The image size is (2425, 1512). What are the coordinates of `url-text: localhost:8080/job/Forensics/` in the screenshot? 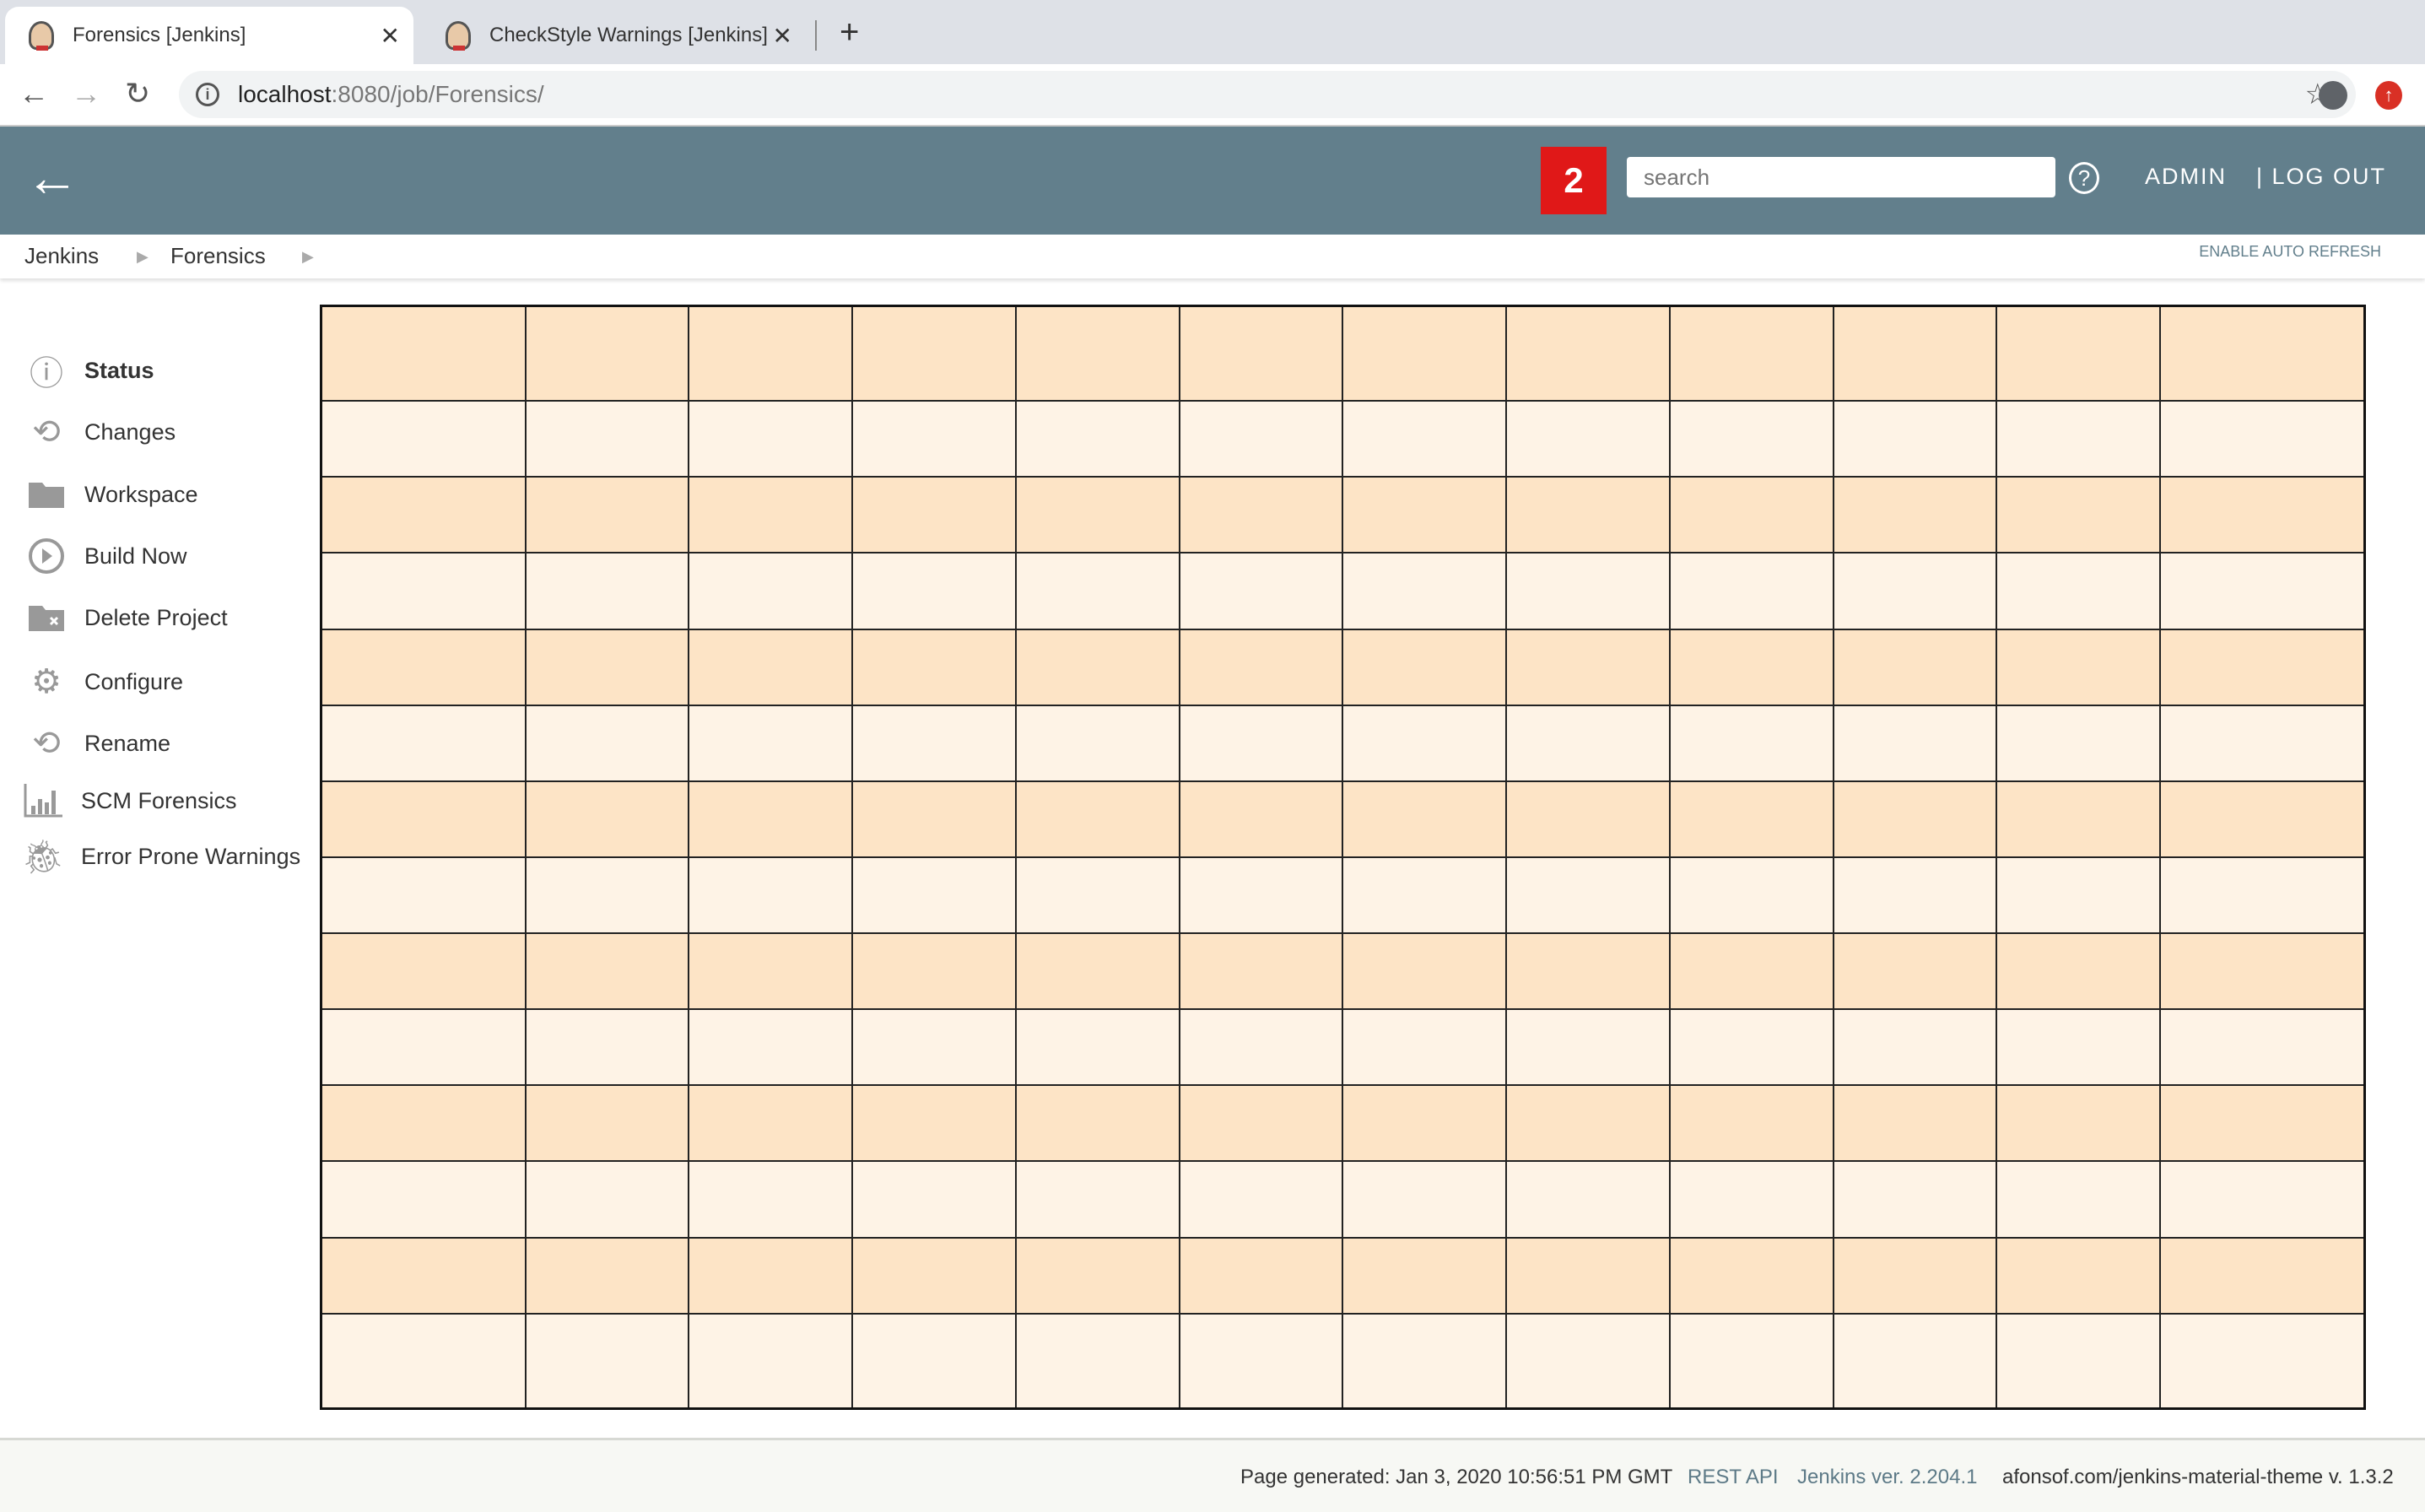 It's located at (391, 94).